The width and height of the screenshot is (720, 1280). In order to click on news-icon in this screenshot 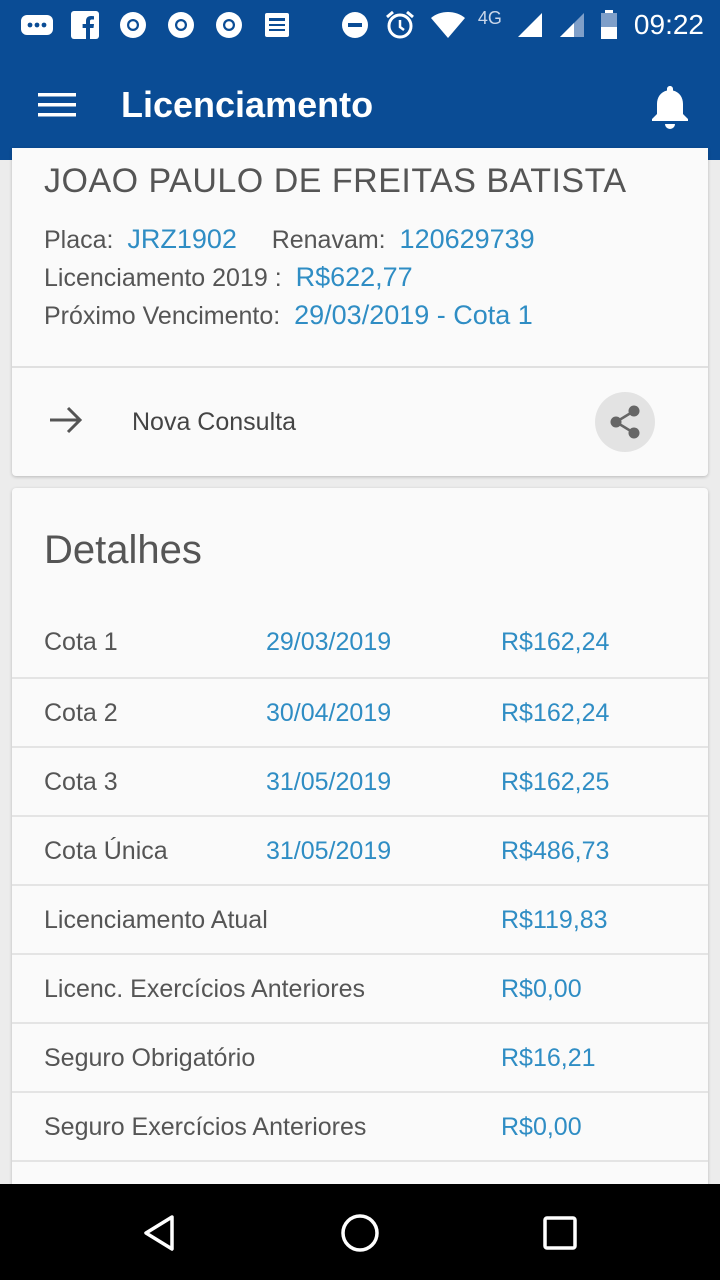, I will do `click(277, 25)`.